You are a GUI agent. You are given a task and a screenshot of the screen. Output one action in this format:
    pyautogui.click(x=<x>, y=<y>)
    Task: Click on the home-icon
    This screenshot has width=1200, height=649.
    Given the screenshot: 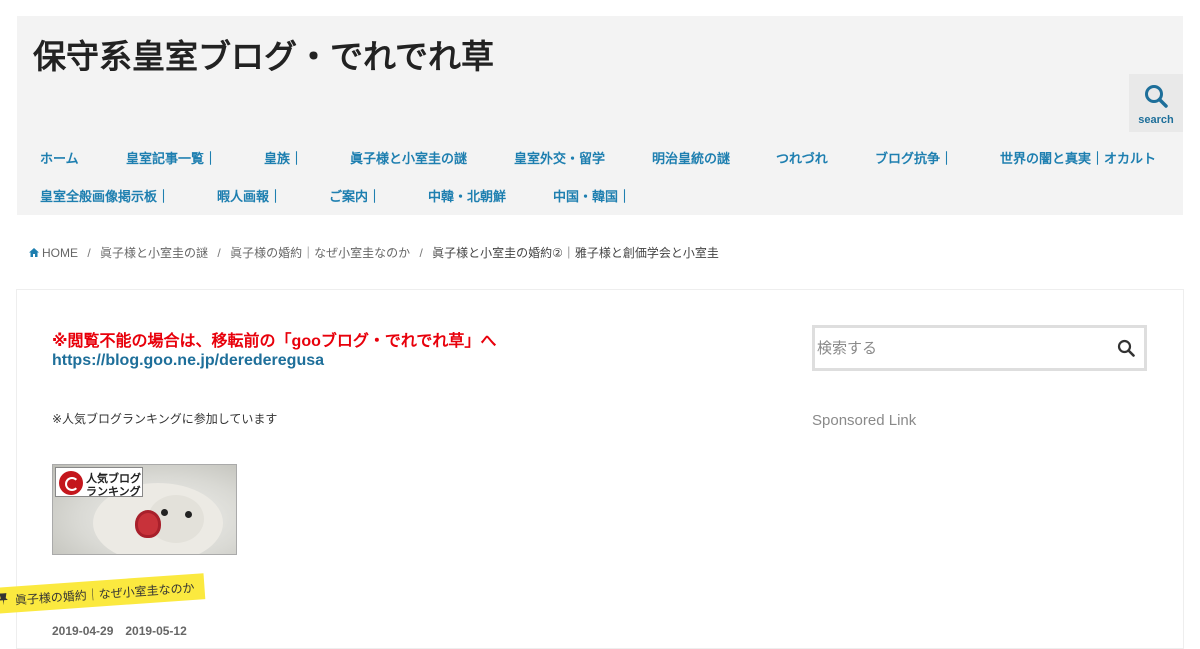 What is the action you would take?
    pyautogui.click(x=34, y=252)
    